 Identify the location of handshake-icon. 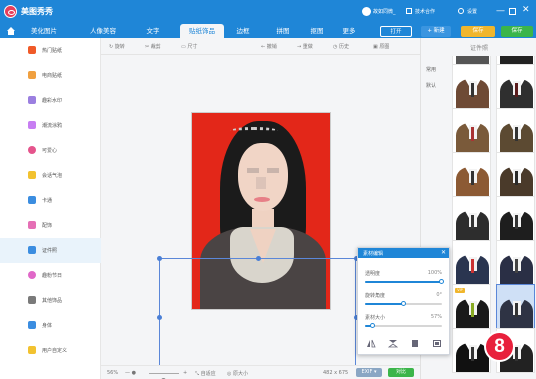
(409, 11).